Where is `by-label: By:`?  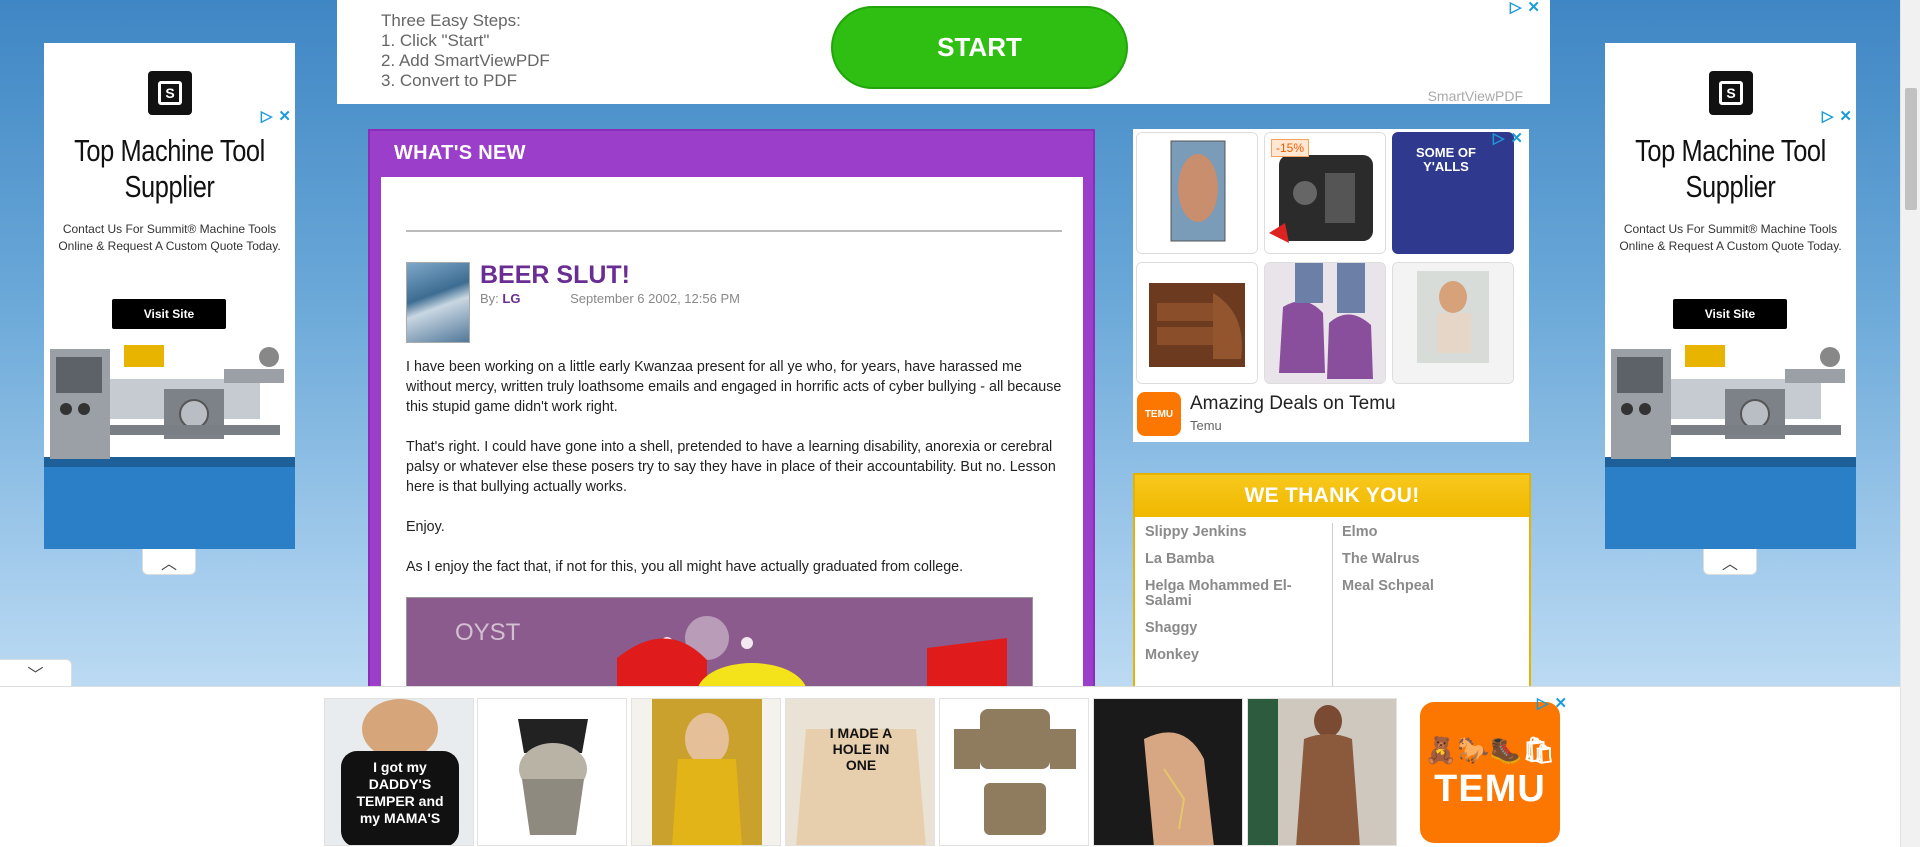
by-label: By: is located at coordinates (489, 298).